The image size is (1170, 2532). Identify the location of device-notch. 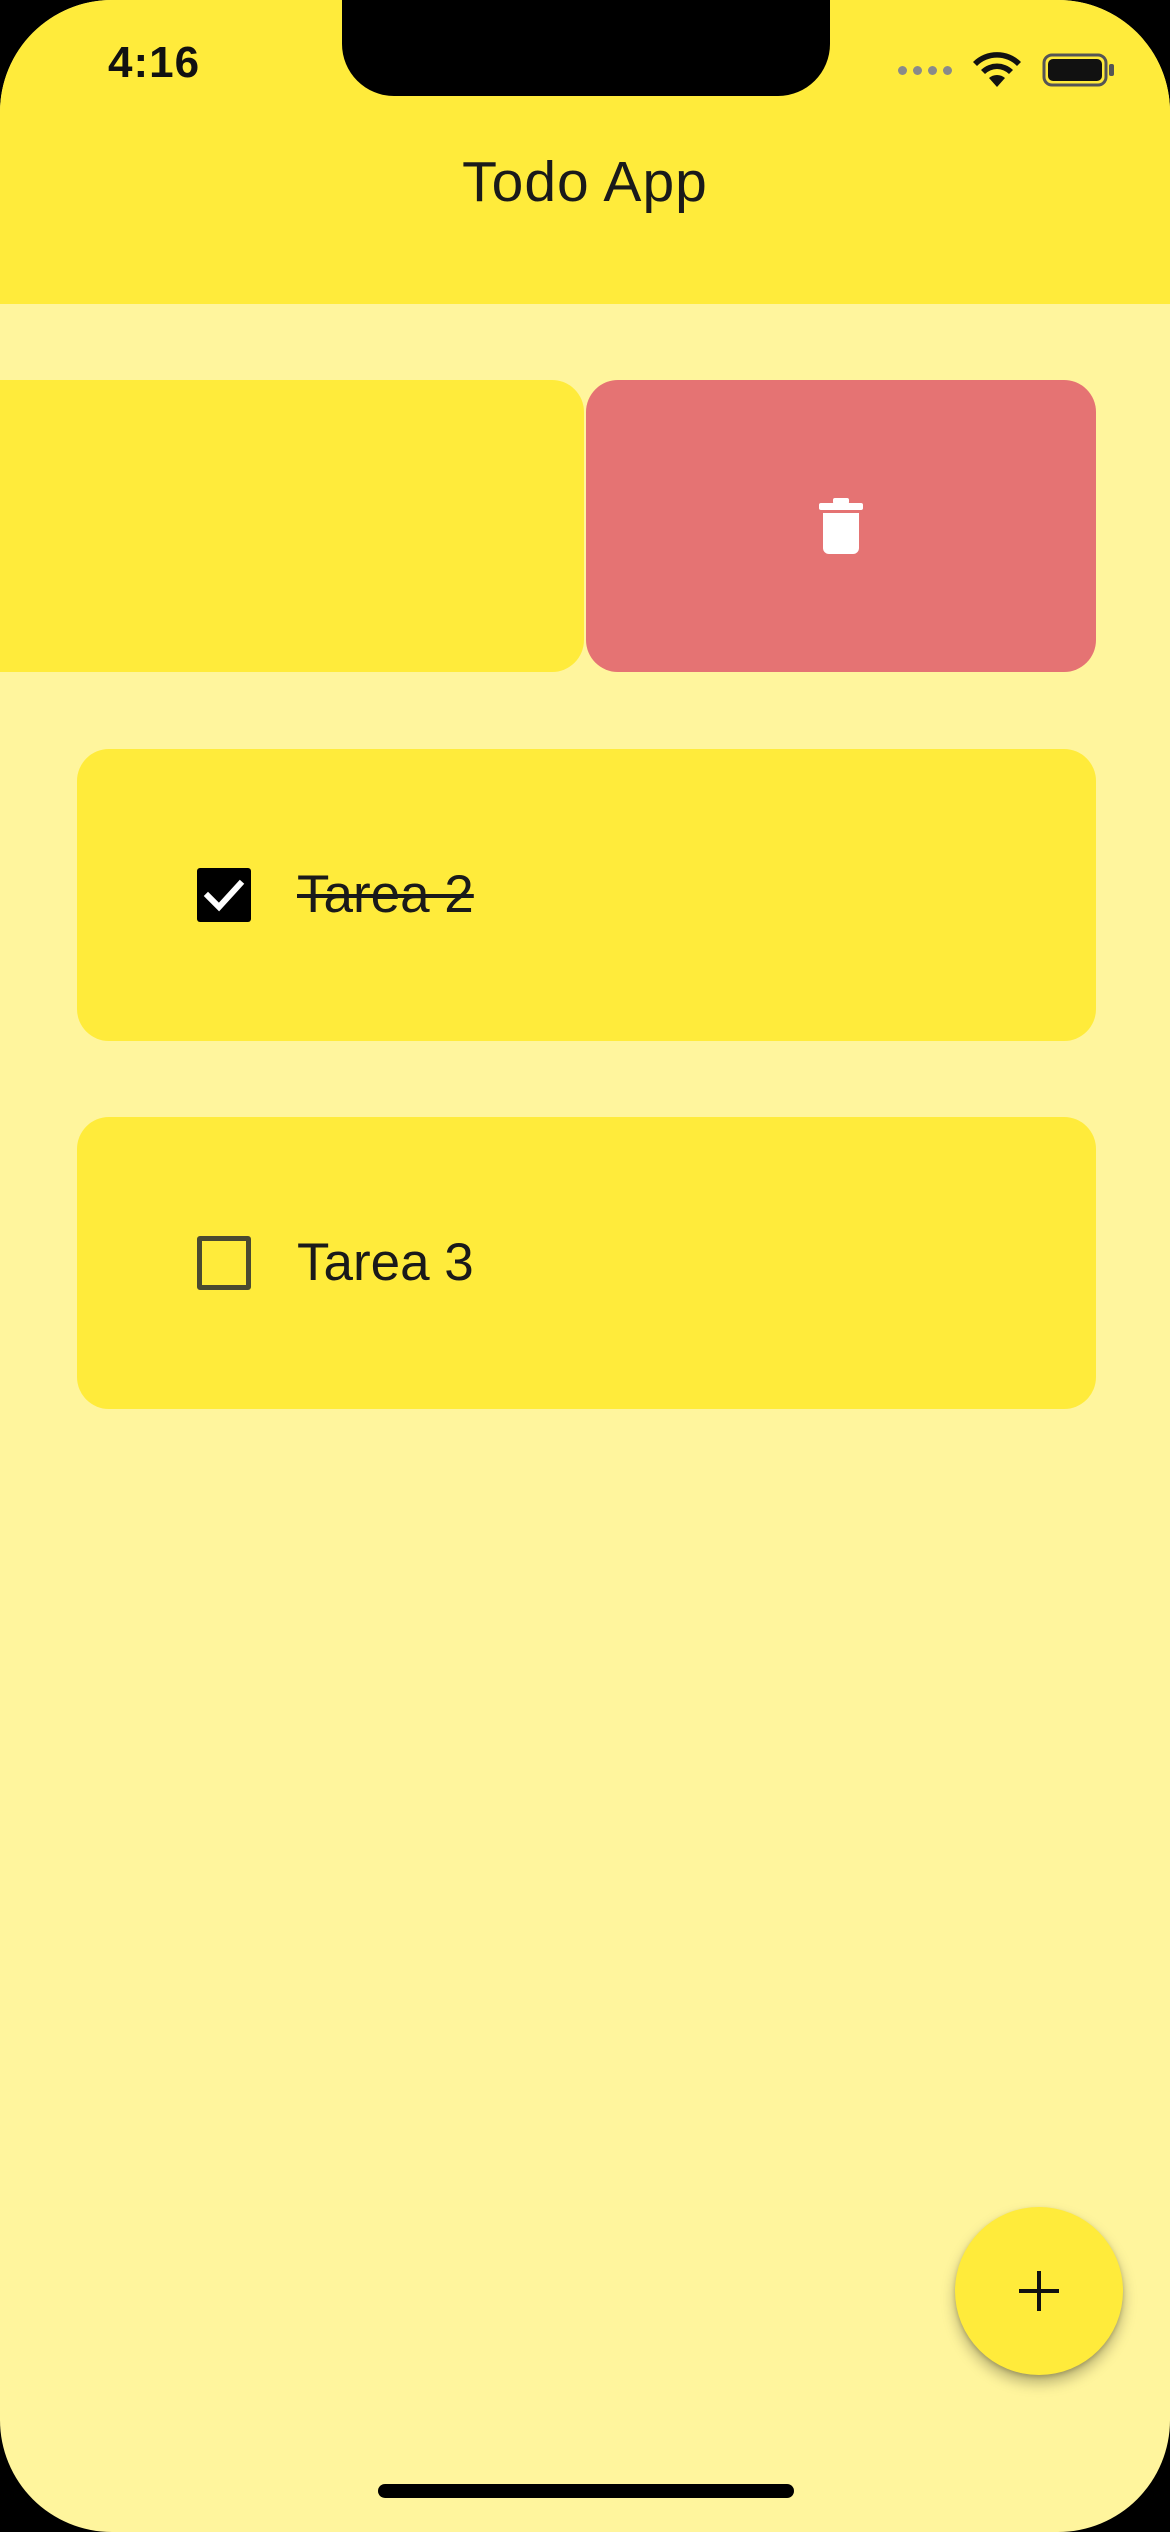
(586, 48).